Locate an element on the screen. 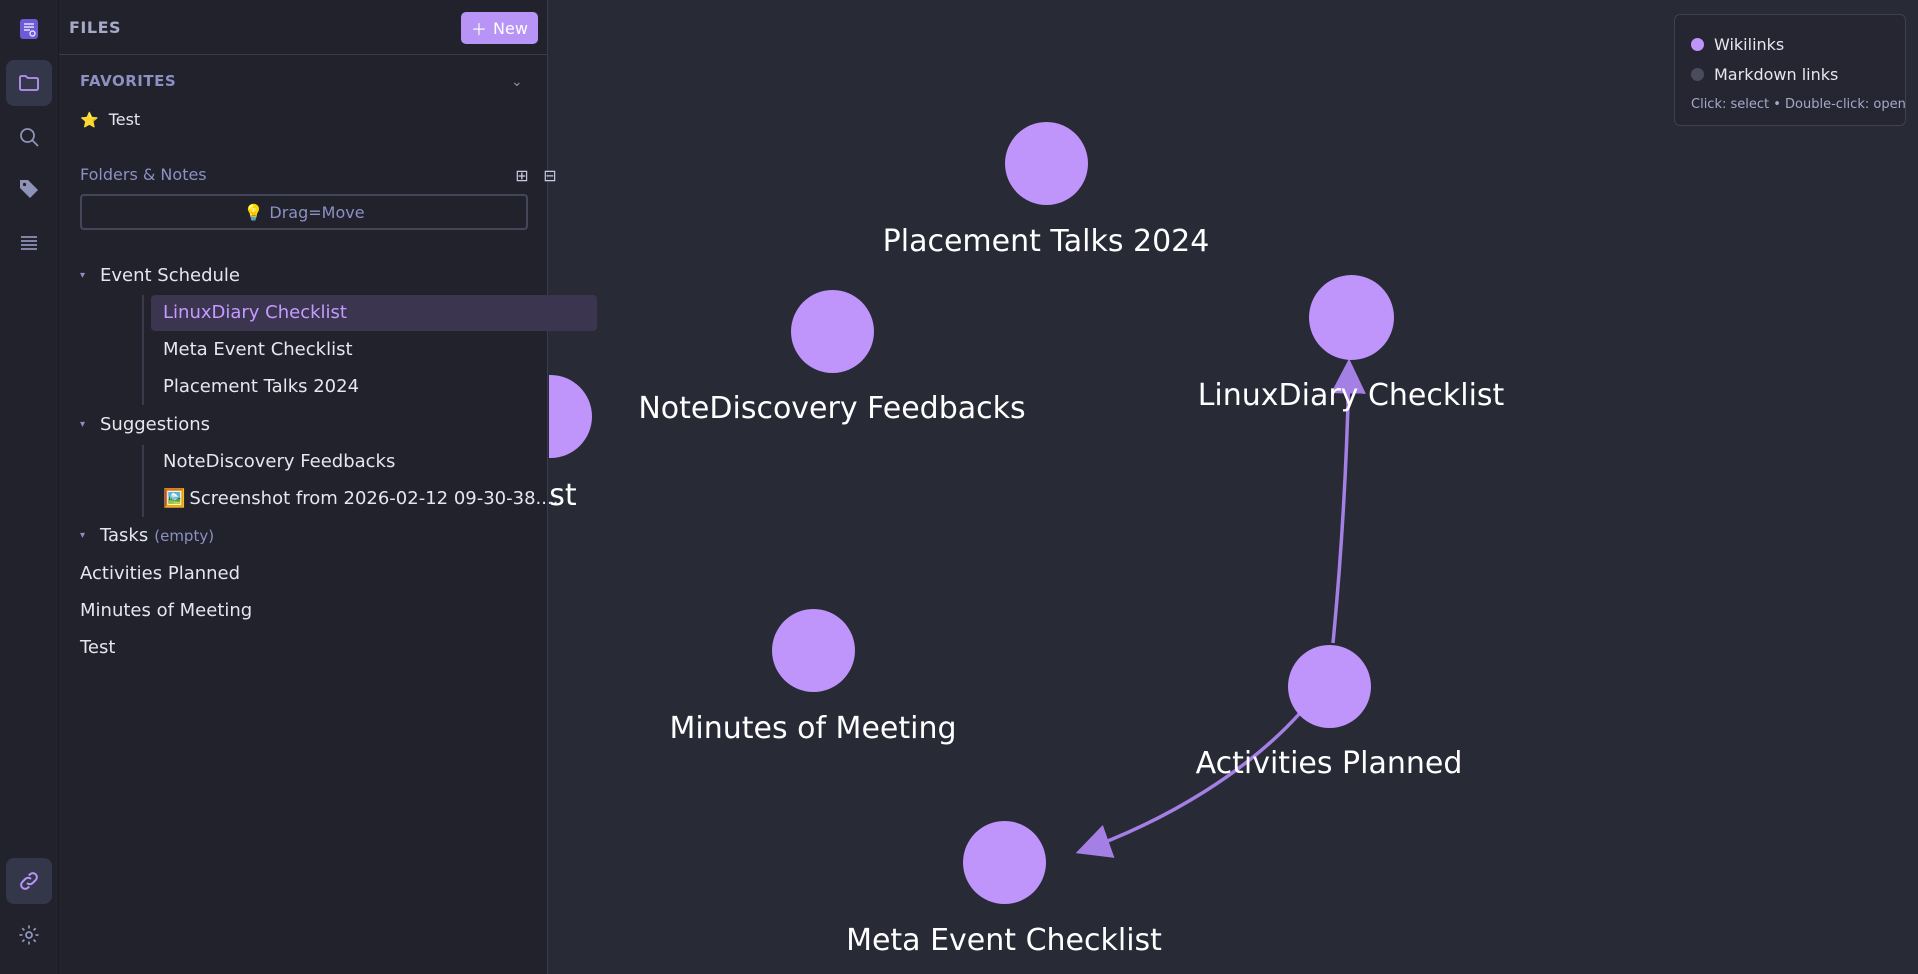 The height and width of the screenshot is (974, 1918). note-test: Test is located at coordinates (97, 647).